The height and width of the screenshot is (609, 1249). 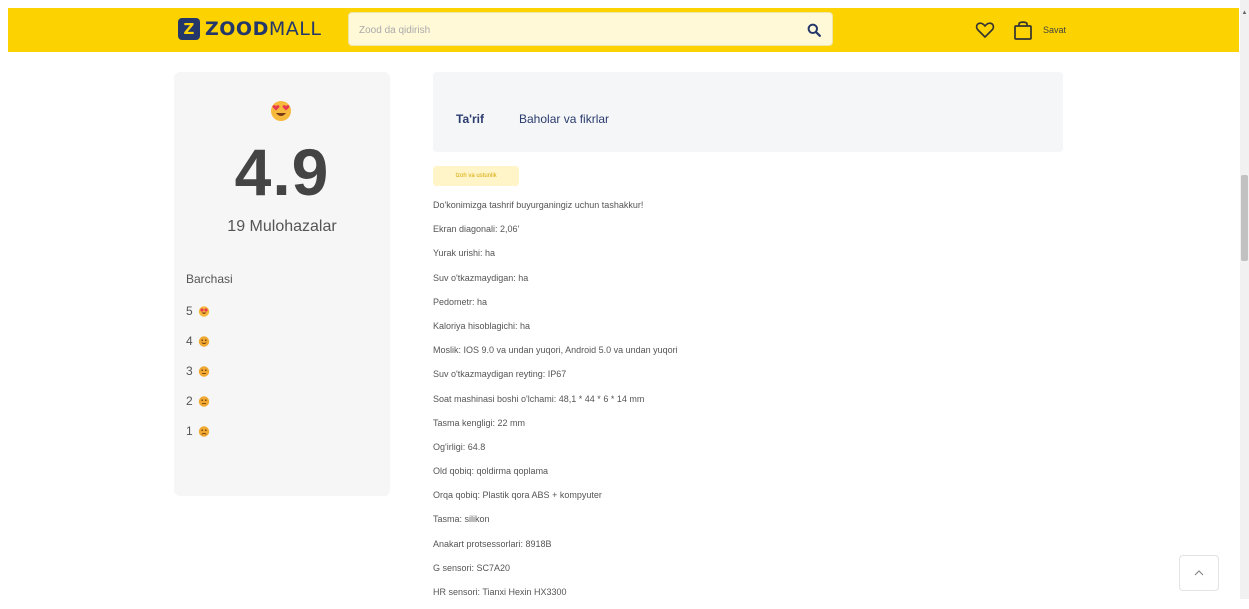 I want to click on search-icon, so click(x=814, y=30).